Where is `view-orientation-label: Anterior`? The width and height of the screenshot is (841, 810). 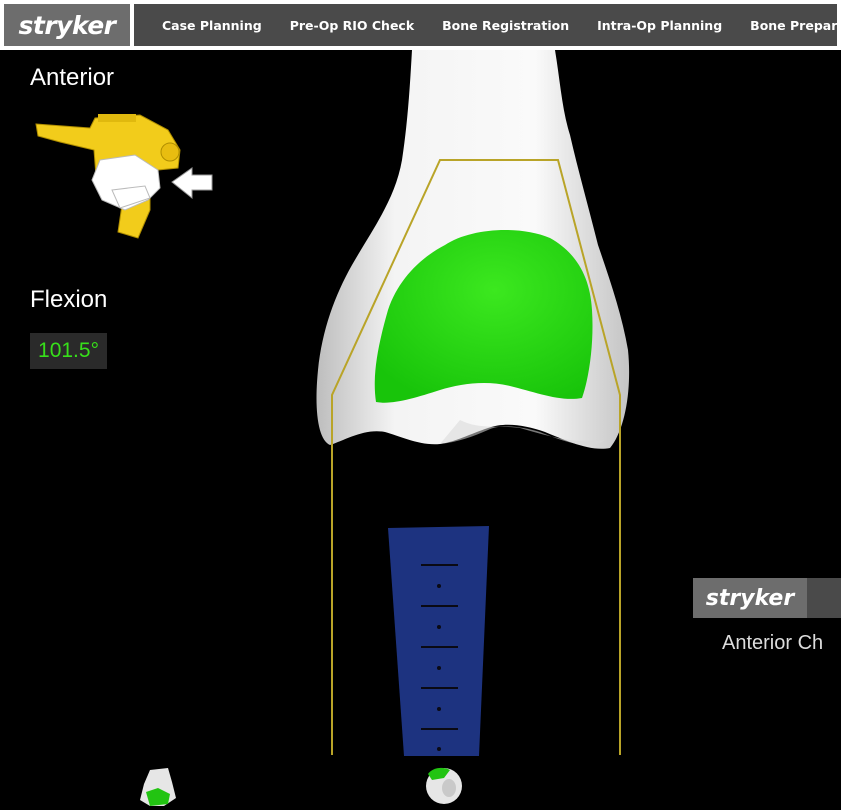 view-orientation-label: Anterior is located at coordinates (72, 77).